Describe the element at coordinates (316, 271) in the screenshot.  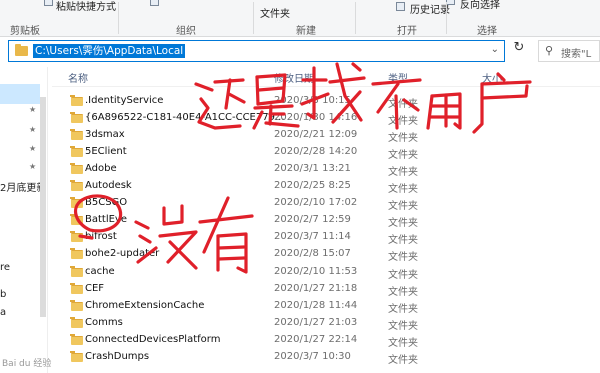
I see `file-date: 2020/2/10 11:53` at that location.